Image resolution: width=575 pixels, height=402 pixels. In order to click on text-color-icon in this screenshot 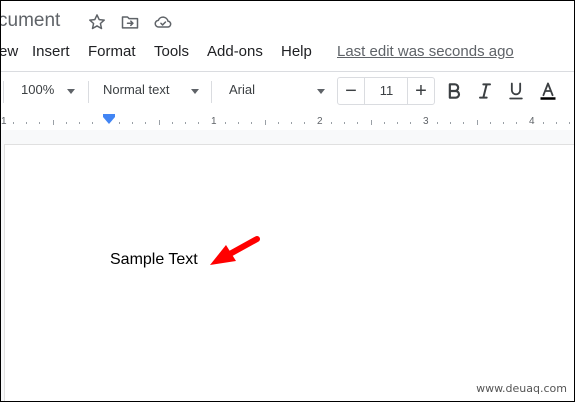, I will do `click(548, 91)`.